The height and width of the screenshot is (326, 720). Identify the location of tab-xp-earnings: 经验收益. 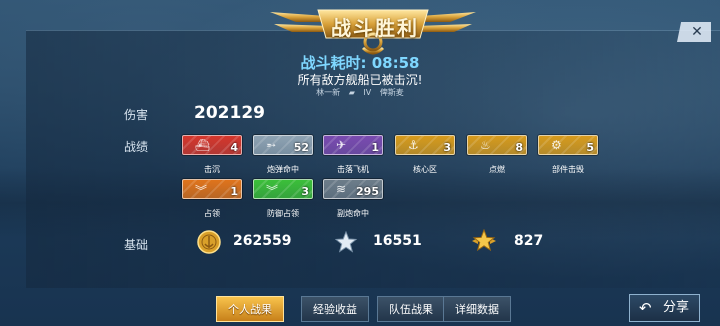
(335, 309).